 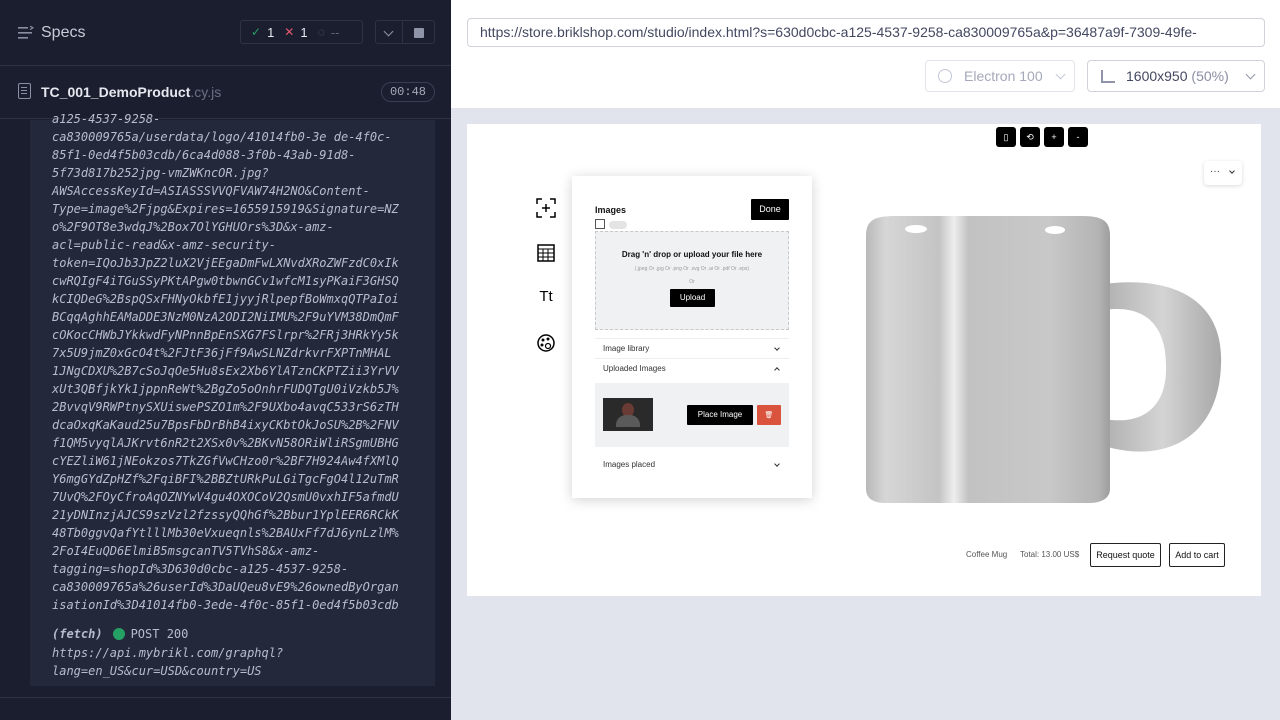 What do you see at coordinates (692, 348) in the screenshot?
I see `image-library-accordion: Image library` at bounding box center [692, 348].